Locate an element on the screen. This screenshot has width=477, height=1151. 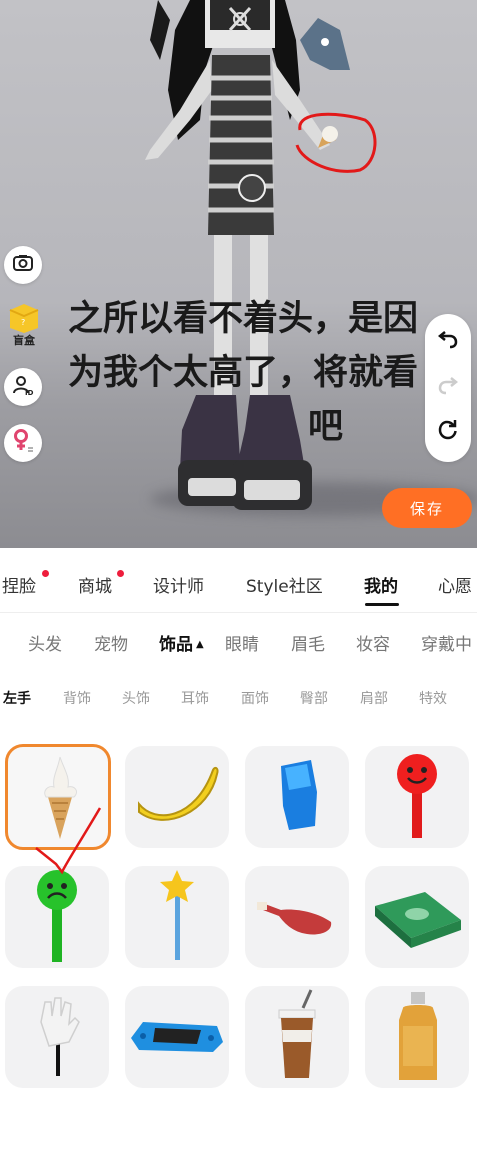
slot-face: 面饰 is located at coordinates (255, 698).